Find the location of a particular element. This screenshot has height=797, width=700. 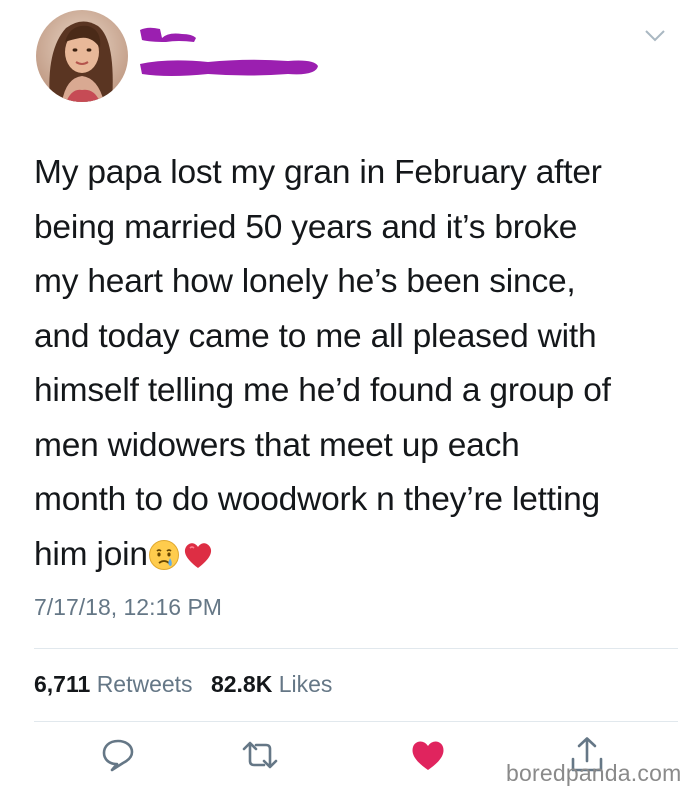

retweets-count: 6,711 is located at coordinates (62, 684).